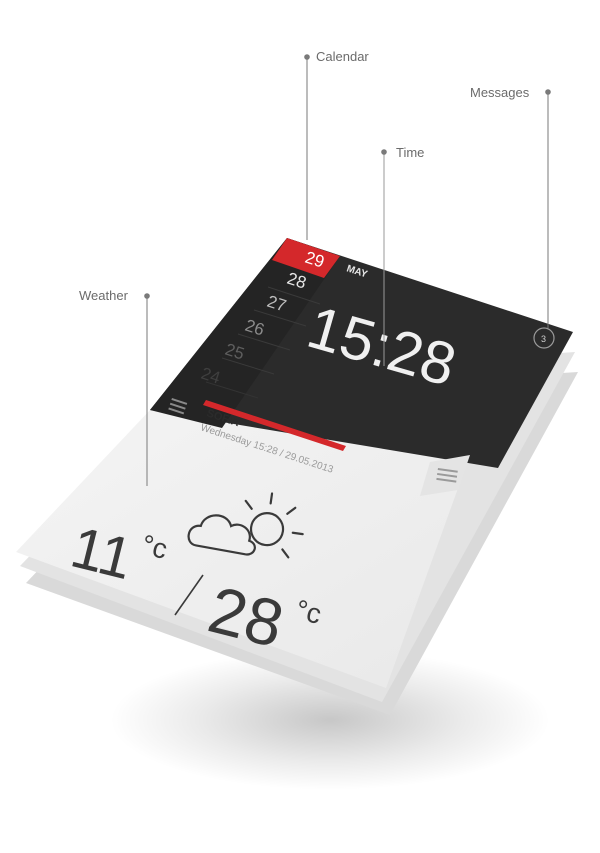  Describe the element at coordinates (510, 206) in the screenshot. I see `callout-messages: Messages` at that location.